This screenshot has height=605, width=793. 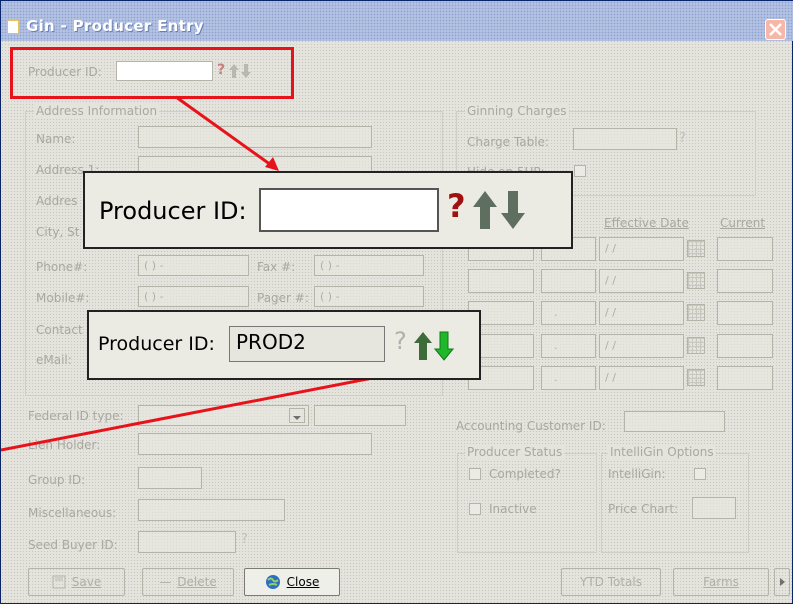 I want to click on callout1-help-icon: ?, so click(x=456, y=206).